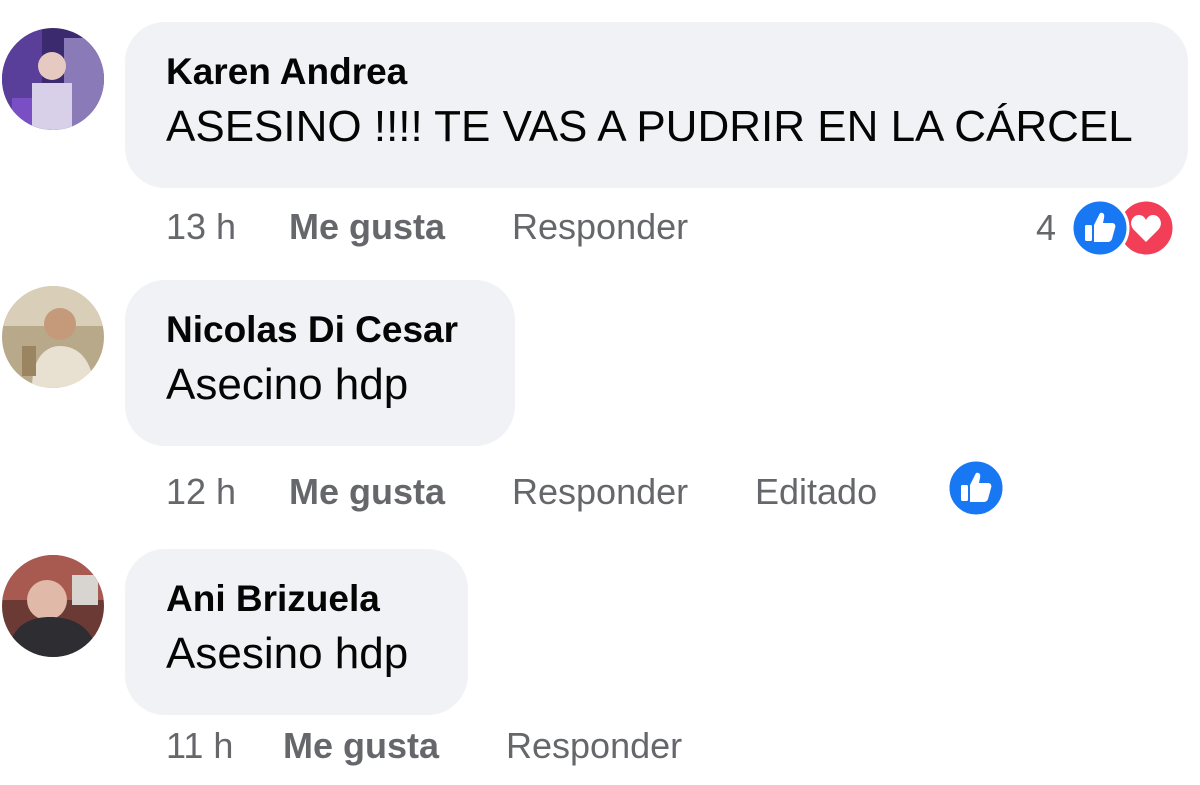 The height and width of the screenshot is (785, 1200). I want to click on comment-bubble: Nicolas Di Cesar Asecino hdp, so click(320, 363).